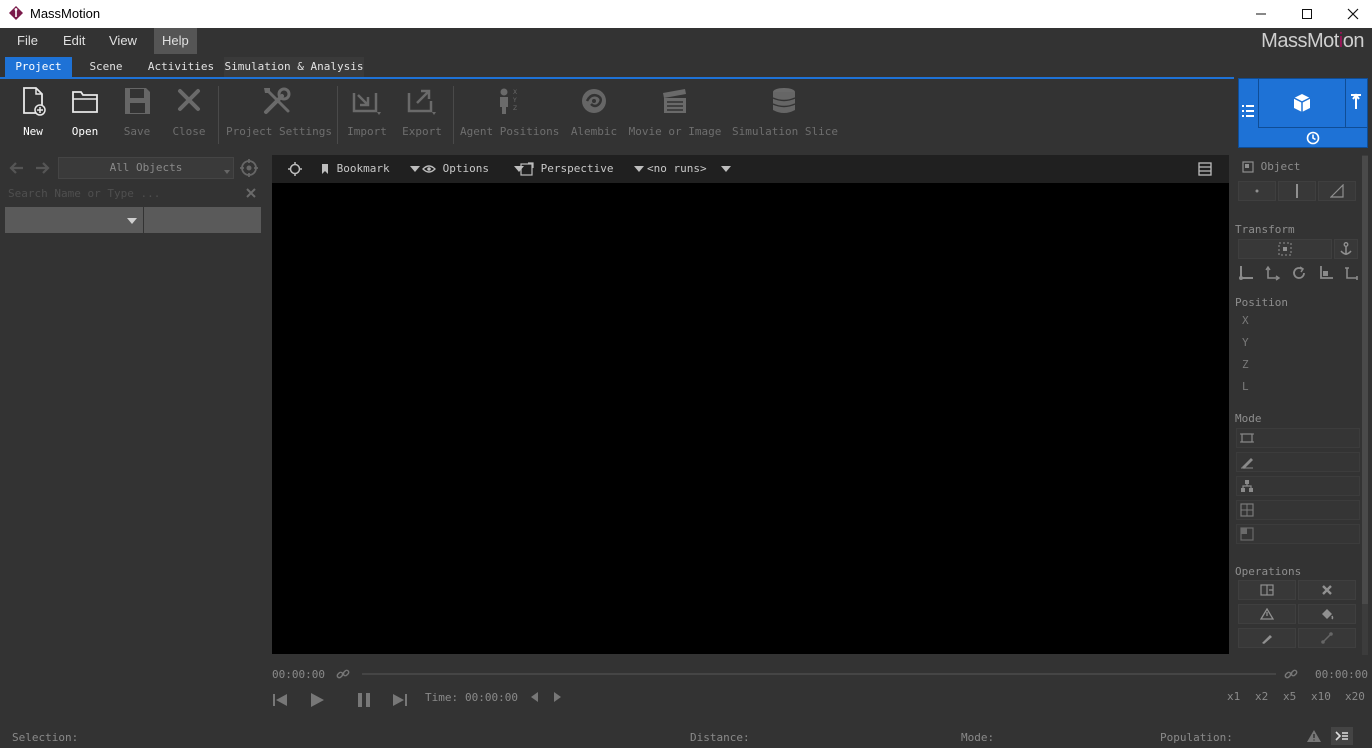 This screenshot has width=1372, height=748. I want to click on properties-scrollbar, so click(1365, 405).